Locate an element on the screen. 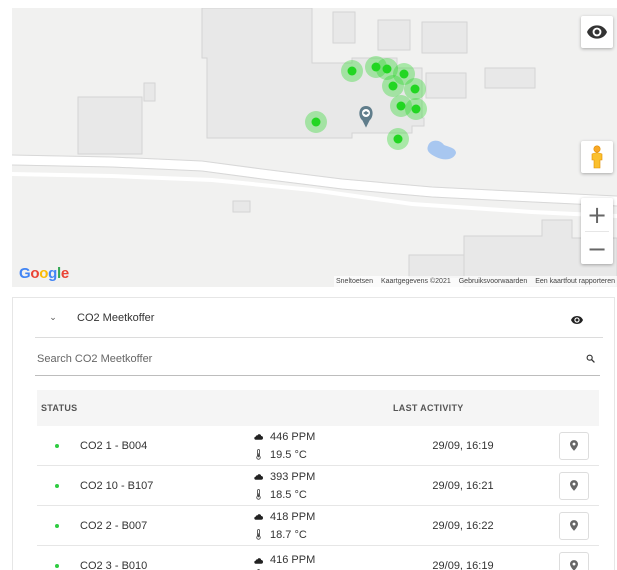 The height and width of the screenshot is (570, 617). zoom-controls: + − is located at coordinates (597, 231).